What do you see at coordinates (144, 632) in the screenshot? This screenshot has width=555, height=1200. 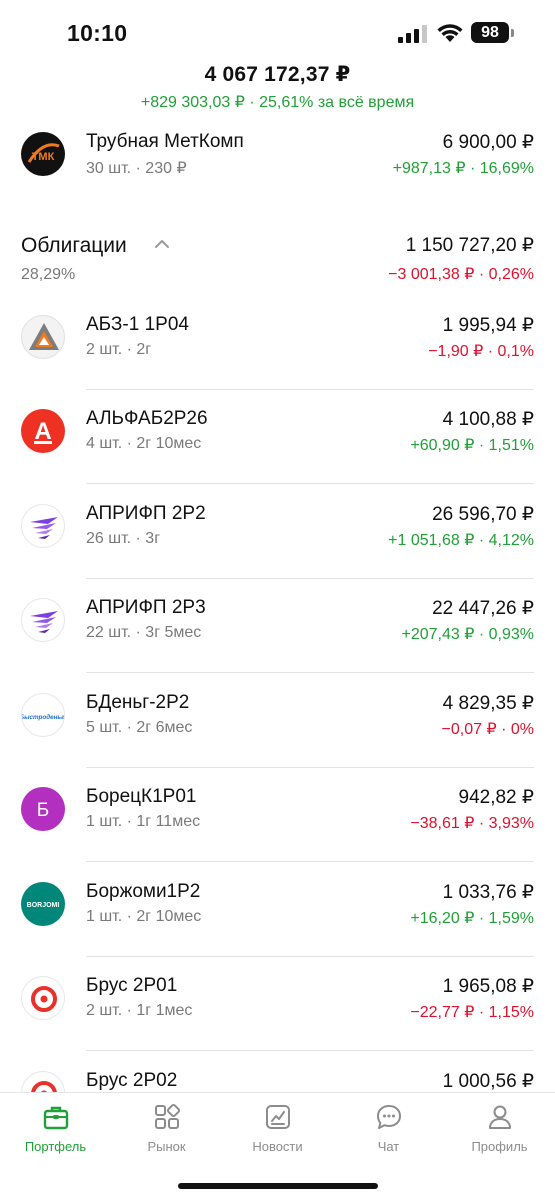 I see `row-sub: 22 шт. · 3г 5мес` at bounding box center [144, 632].